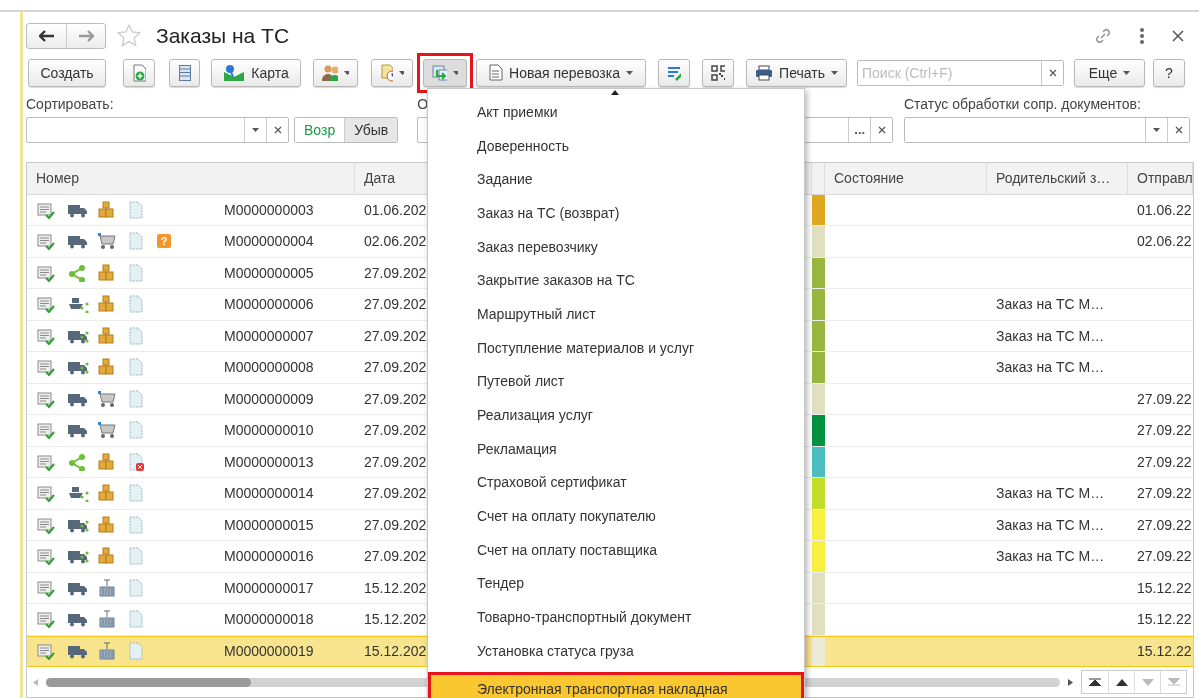 This screenshot has width=1199, height=698. I want to click on document-clock-button, so click(392, 72).